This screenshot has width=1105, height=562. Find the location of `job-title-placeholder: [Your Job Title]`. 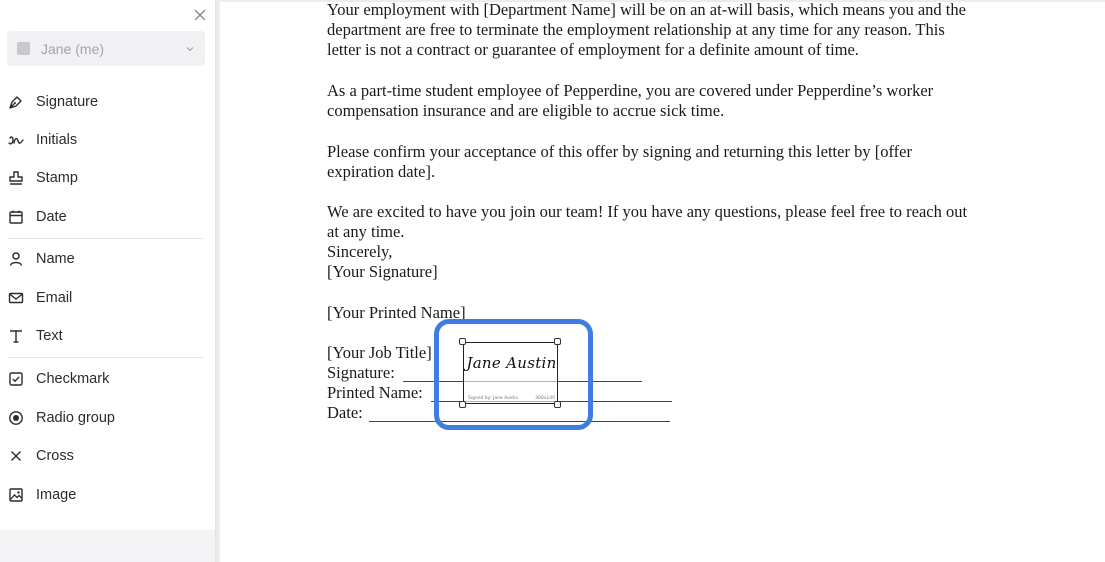

job-title-placeholder: [Your Job Title] is located at coordinates (379, 352).